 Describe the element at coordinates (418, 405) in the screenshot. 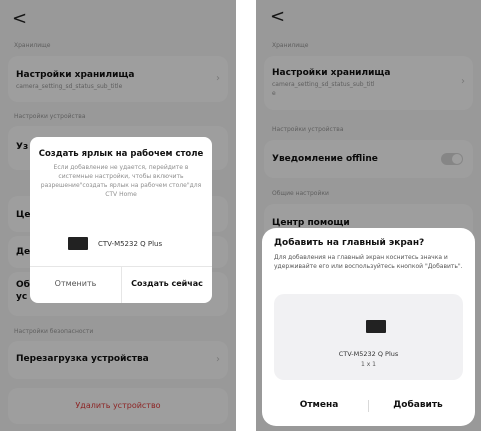

I see `add-button: Добавить` at that location.